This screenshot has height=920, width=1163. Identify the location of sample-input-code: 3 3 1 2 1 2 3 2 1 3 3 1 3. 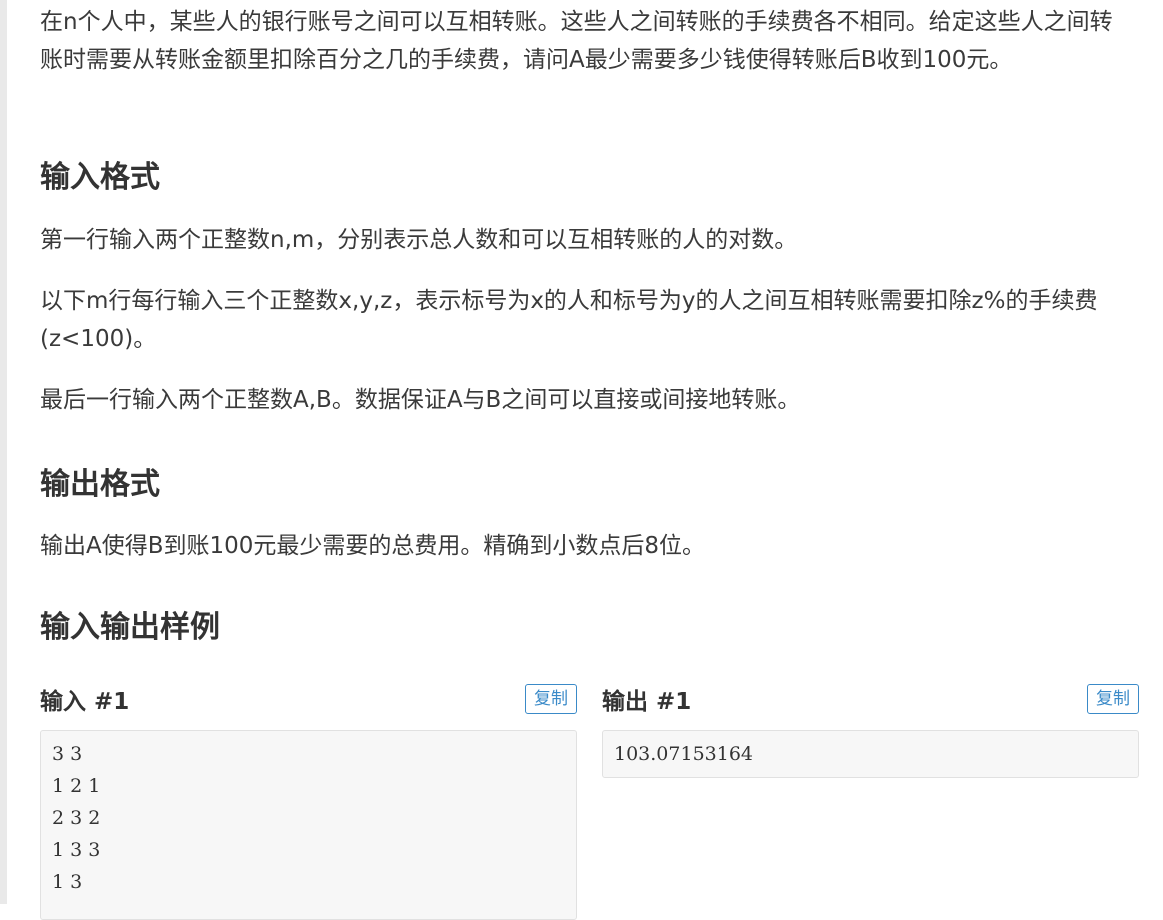
(308, 825).